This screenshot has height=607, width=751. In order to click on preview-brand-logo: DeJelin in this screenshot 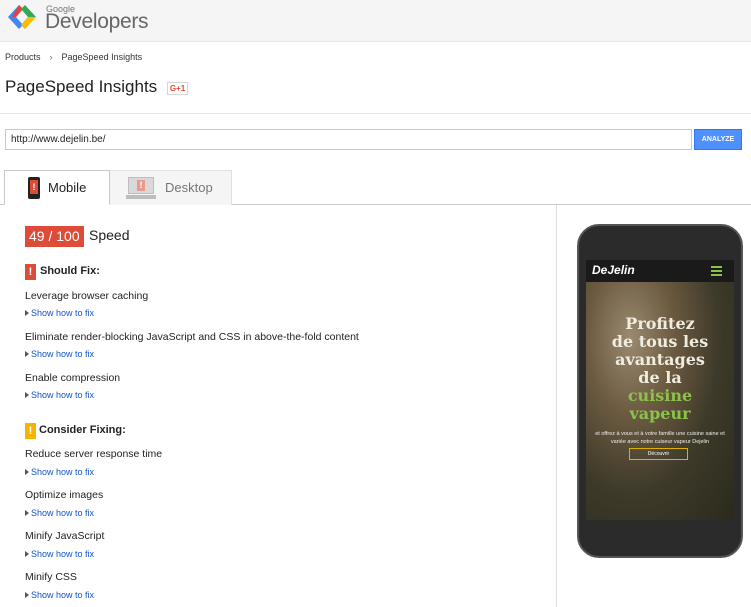, I will do `click(613, 270)`.